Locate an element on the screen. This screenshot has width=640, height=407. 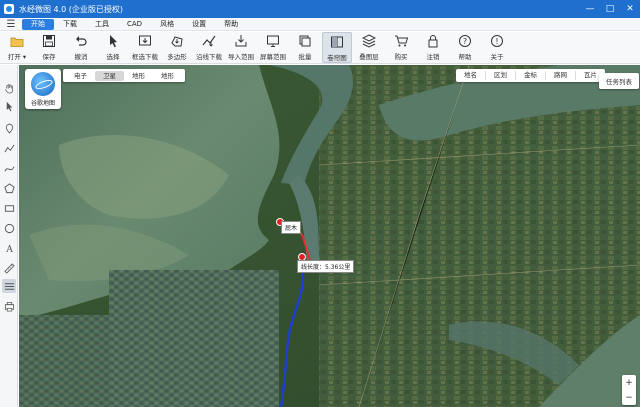
menu-style: 风格 is located at coordinates (167, 24).